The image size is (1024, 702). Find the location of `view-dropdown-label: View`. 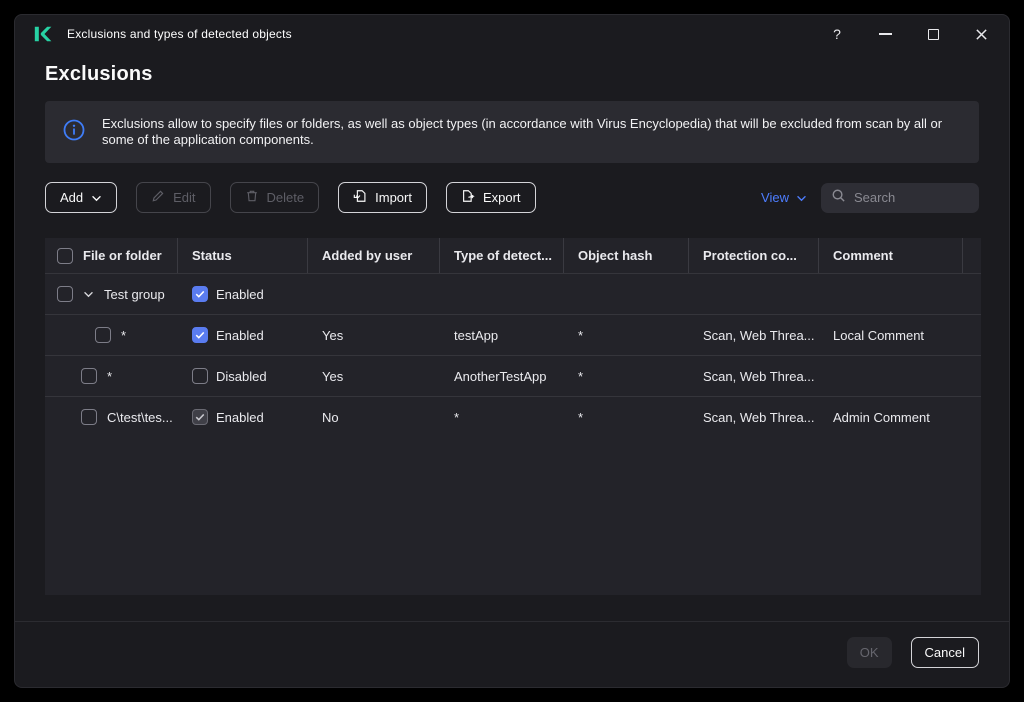

view-dropdown-label: View is located at coordinates (775, 197).